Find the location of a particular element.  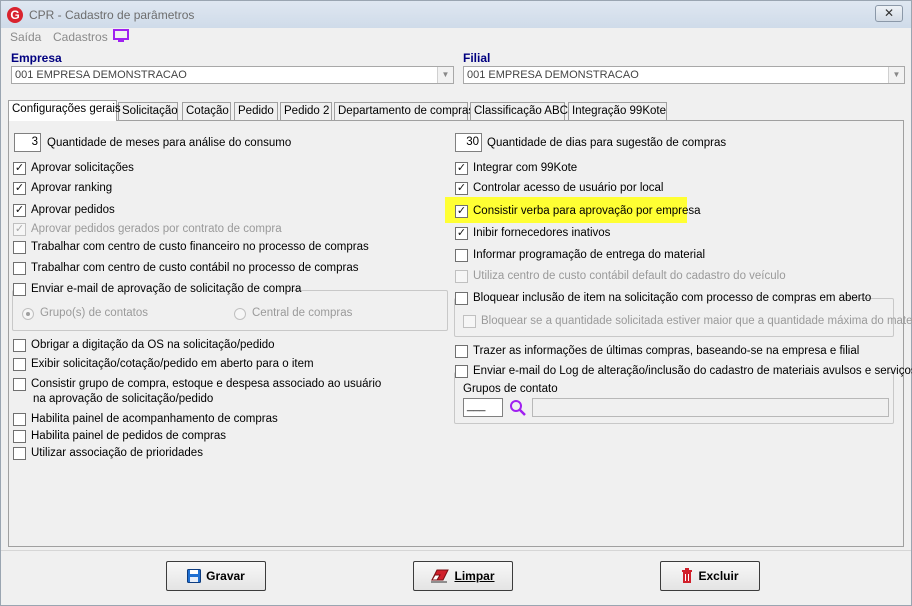

app-logo-icon: G is located at coordinates (15, 15).